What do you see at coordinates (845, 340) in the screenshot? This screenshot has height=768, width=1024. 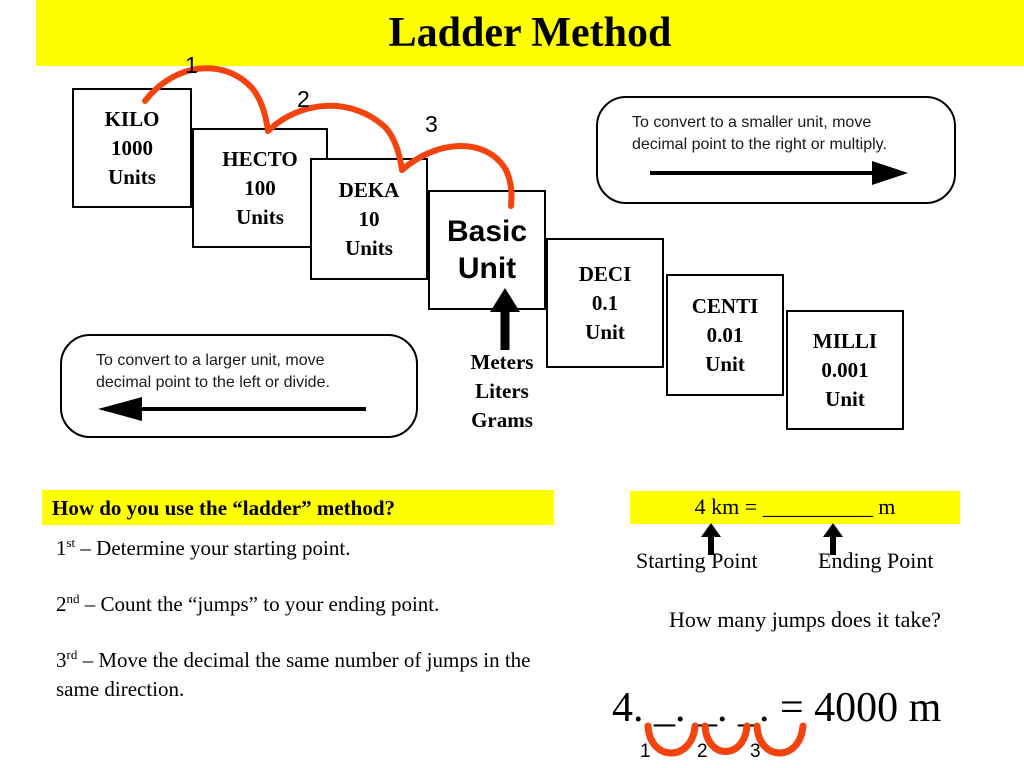 I see `ladder-step-milli-name: MILLI` at bounding box center [845, 340].